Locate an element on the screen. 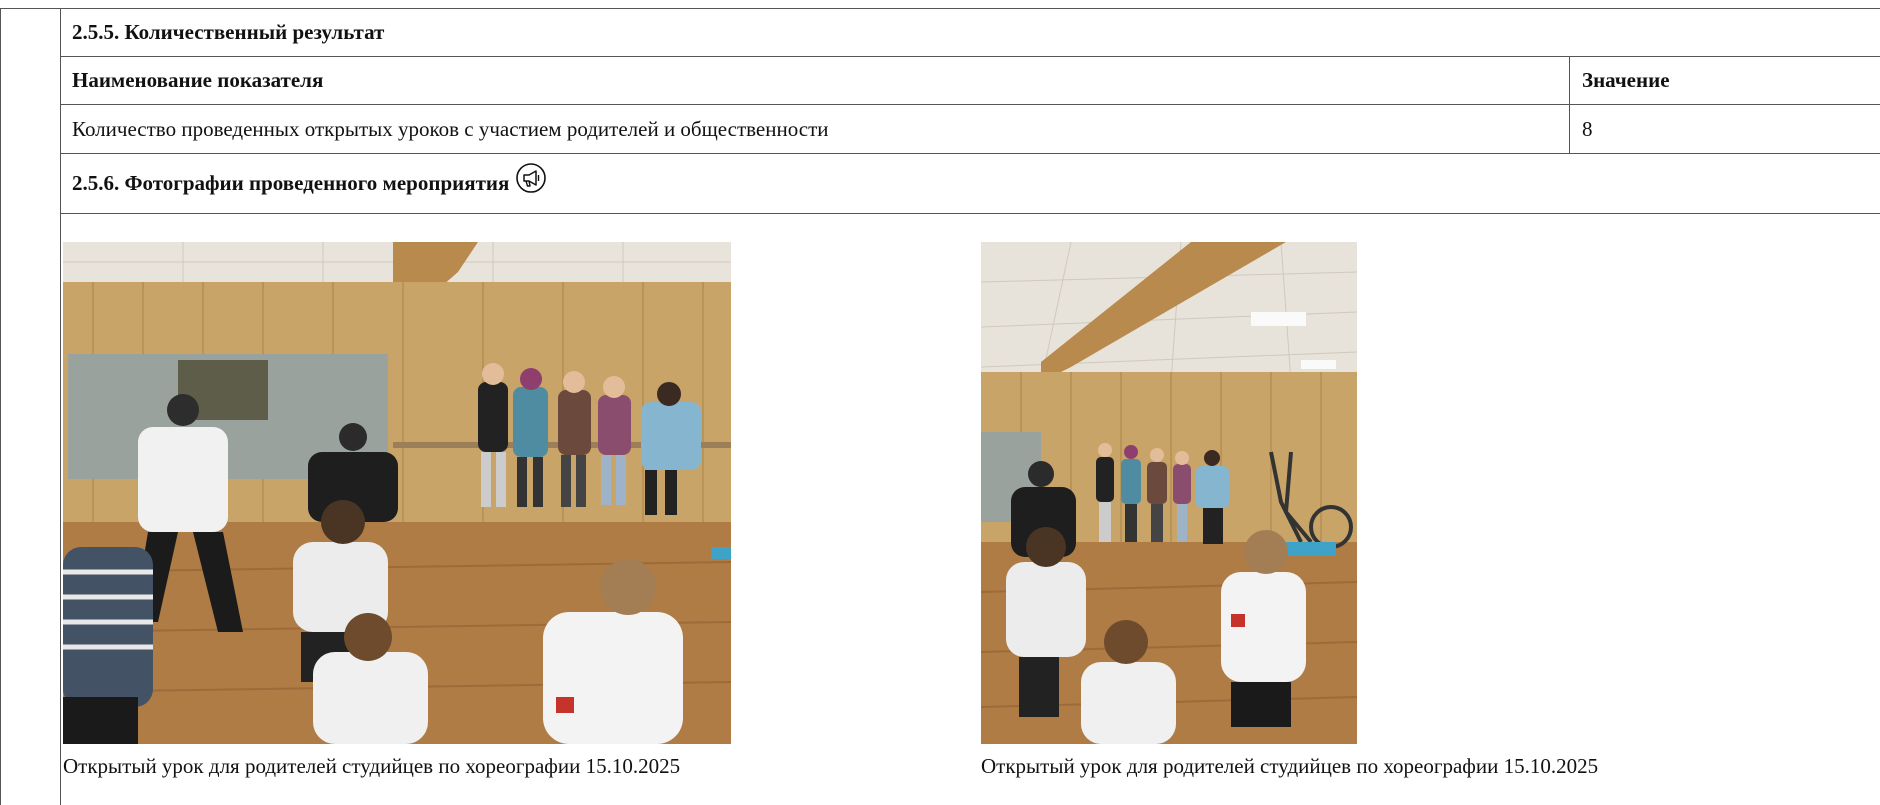 This screenshot has width=1880, height=805. quantitative-section-heading-row: 2.5.5. Количественный результат is located at coordinates (970, 32).